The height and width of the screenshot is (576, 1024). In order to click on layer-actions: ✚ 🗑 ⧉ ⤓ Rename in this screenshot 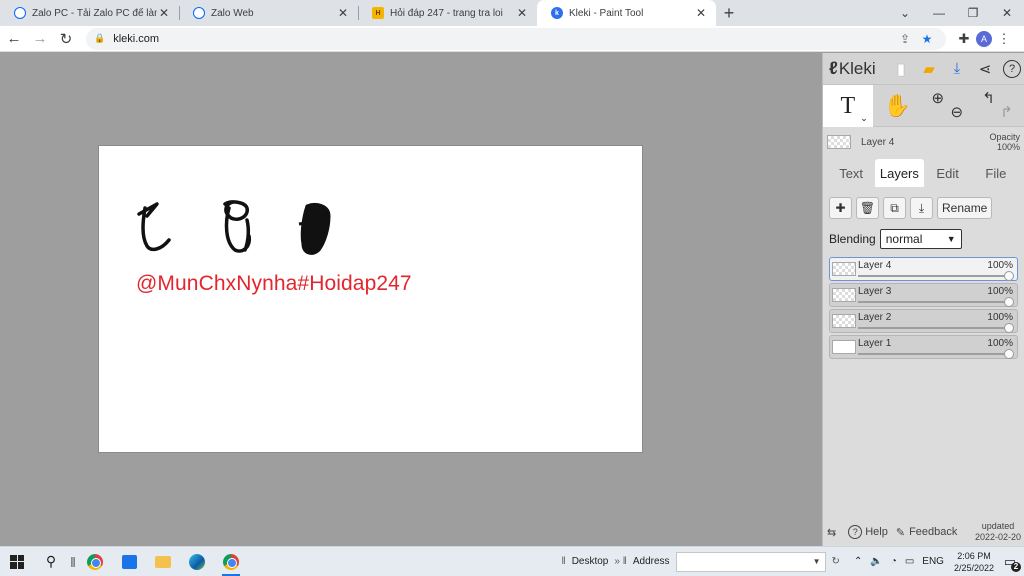, I will do `click(923, 208)`.